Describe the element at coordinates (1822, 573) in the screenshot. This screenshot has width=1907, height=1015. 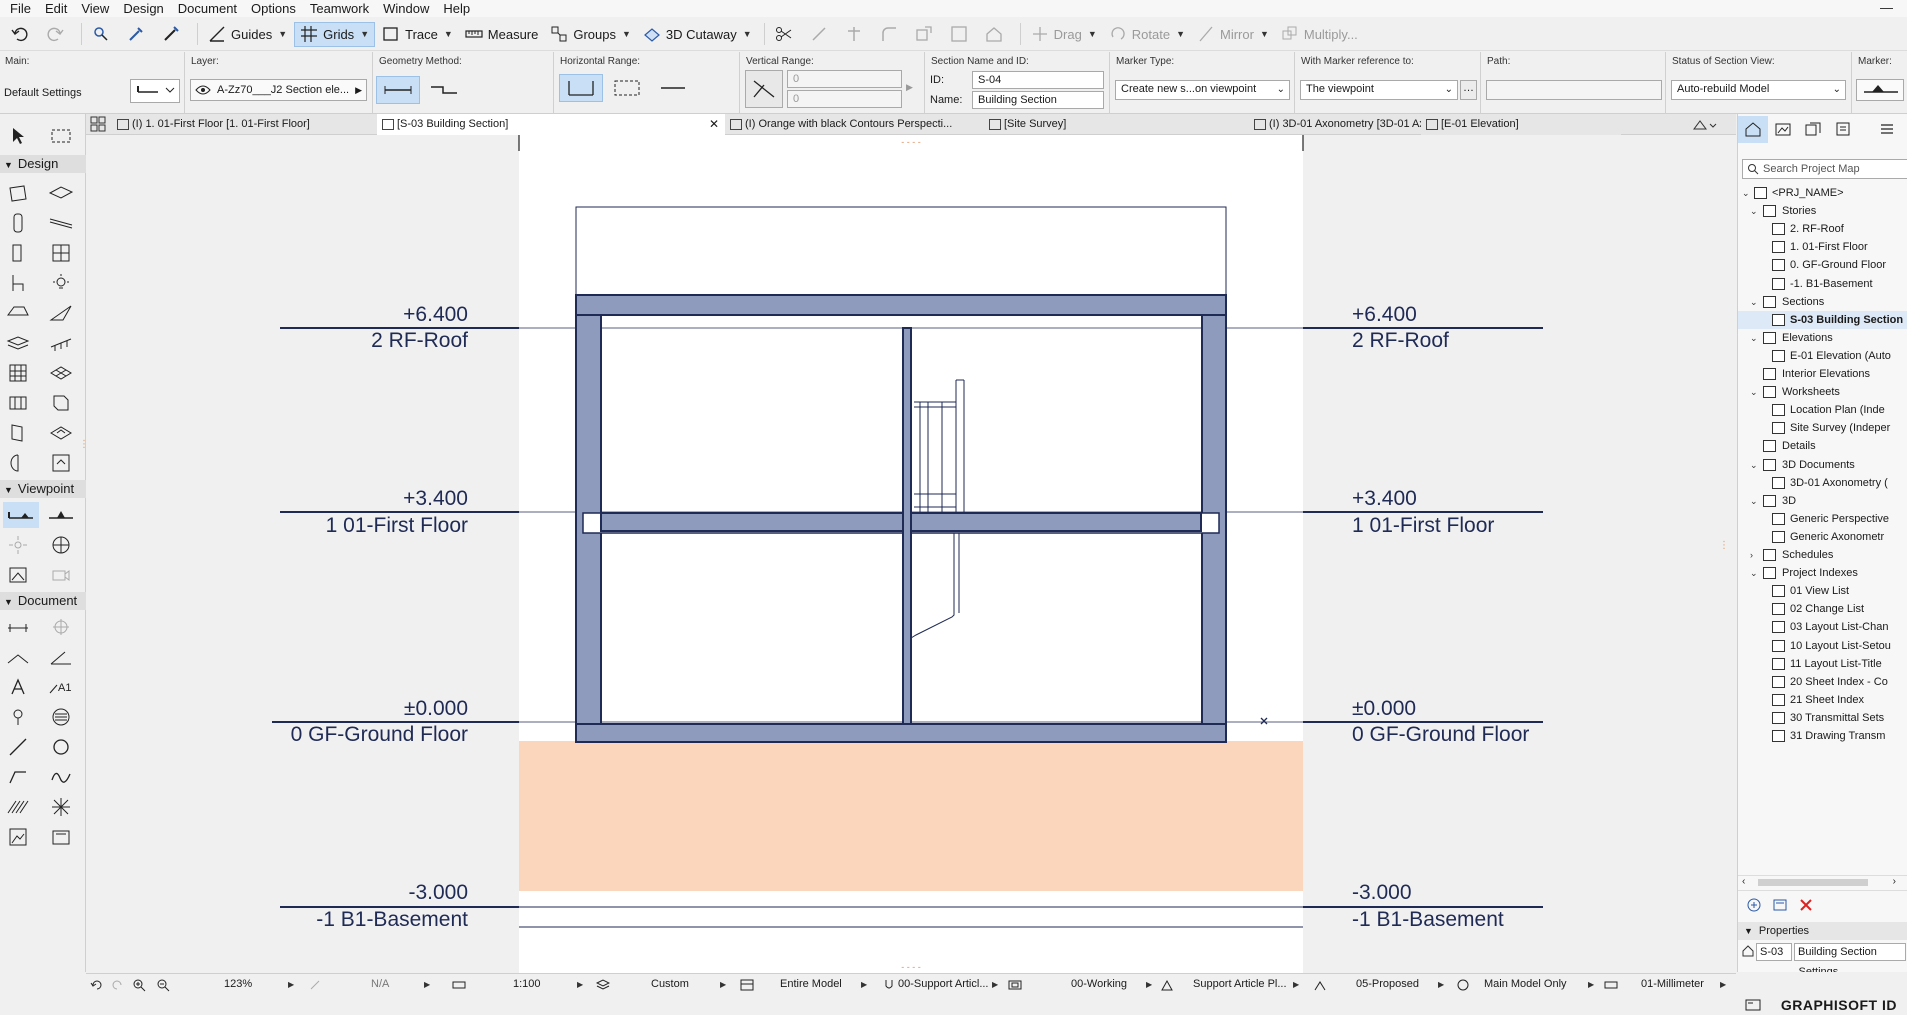
I see `tree-item: ⌄ Project Indexes` at that location.